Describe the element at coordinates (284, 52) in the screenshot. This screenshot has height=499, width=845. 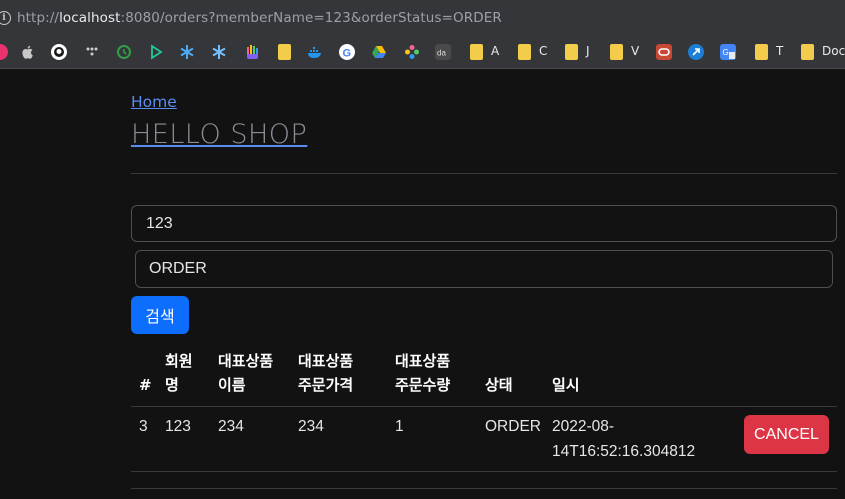
I see `folder-icon` at that location.